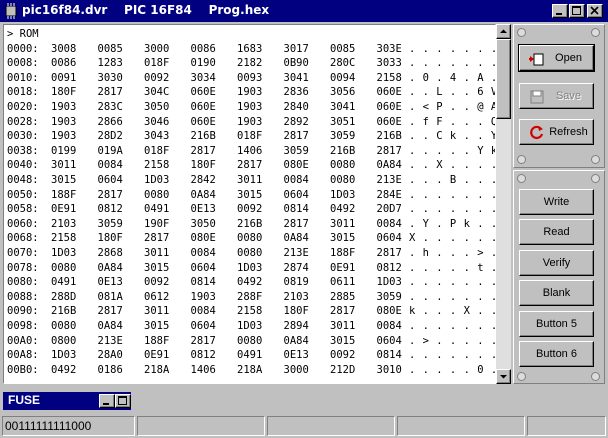 The image size is (608, 438). Describe the element at coordinates (343, 282) in the screenshot. I see `hex-word: 0611` at that location.